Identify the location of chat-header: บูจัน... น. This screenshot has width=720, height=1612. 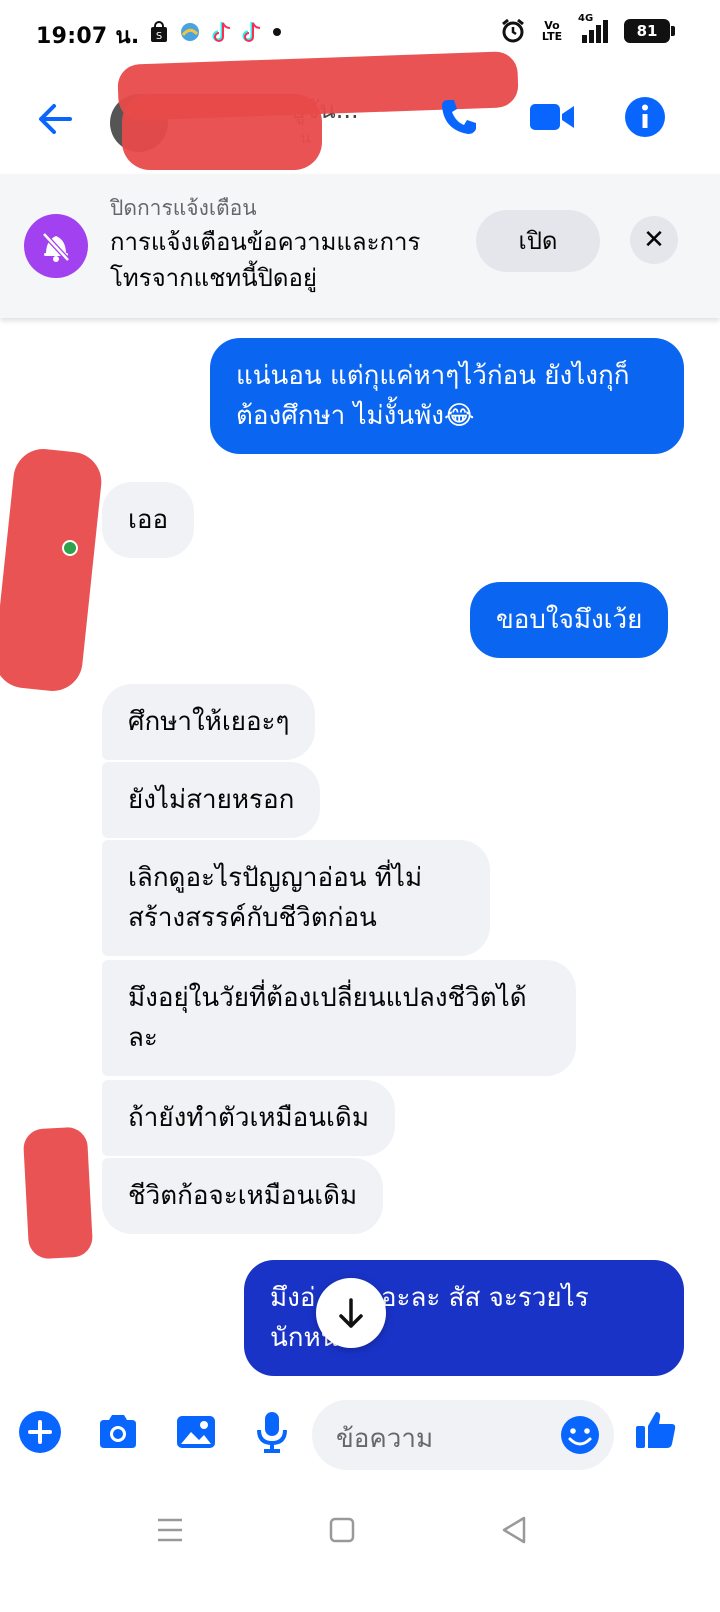
(360, 111).